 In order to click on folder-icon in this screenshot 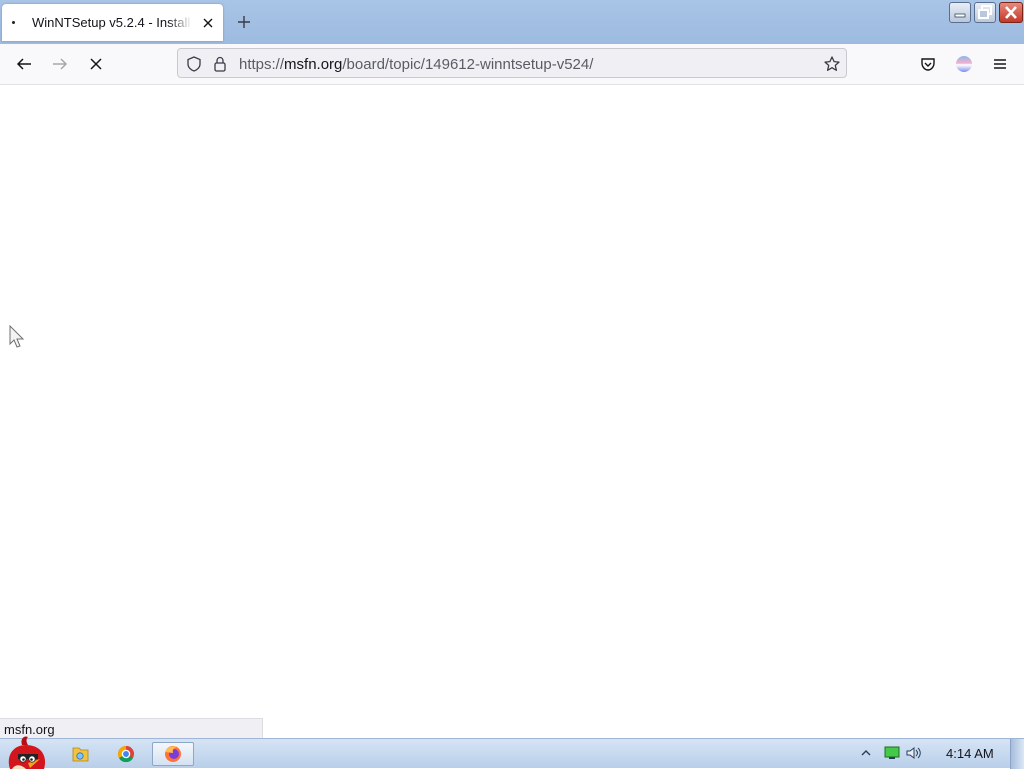, I will do `click(80, 754)`.